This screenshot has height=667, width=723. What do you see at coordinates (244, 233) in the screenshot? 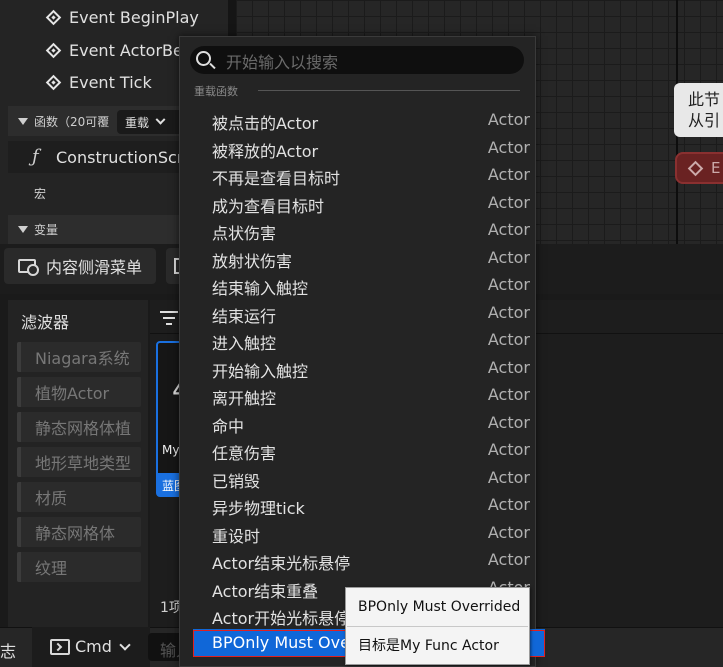
I see `function-name: 点状伤害` at bounding box center [244, 233].